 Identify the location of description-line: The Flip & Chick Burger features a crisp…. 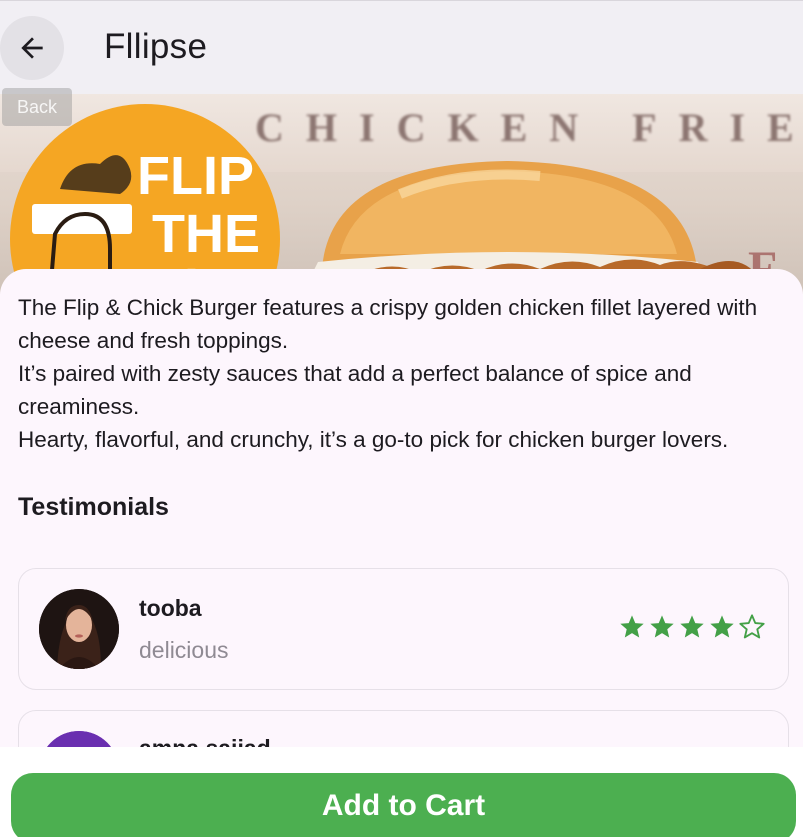
(388, 324).